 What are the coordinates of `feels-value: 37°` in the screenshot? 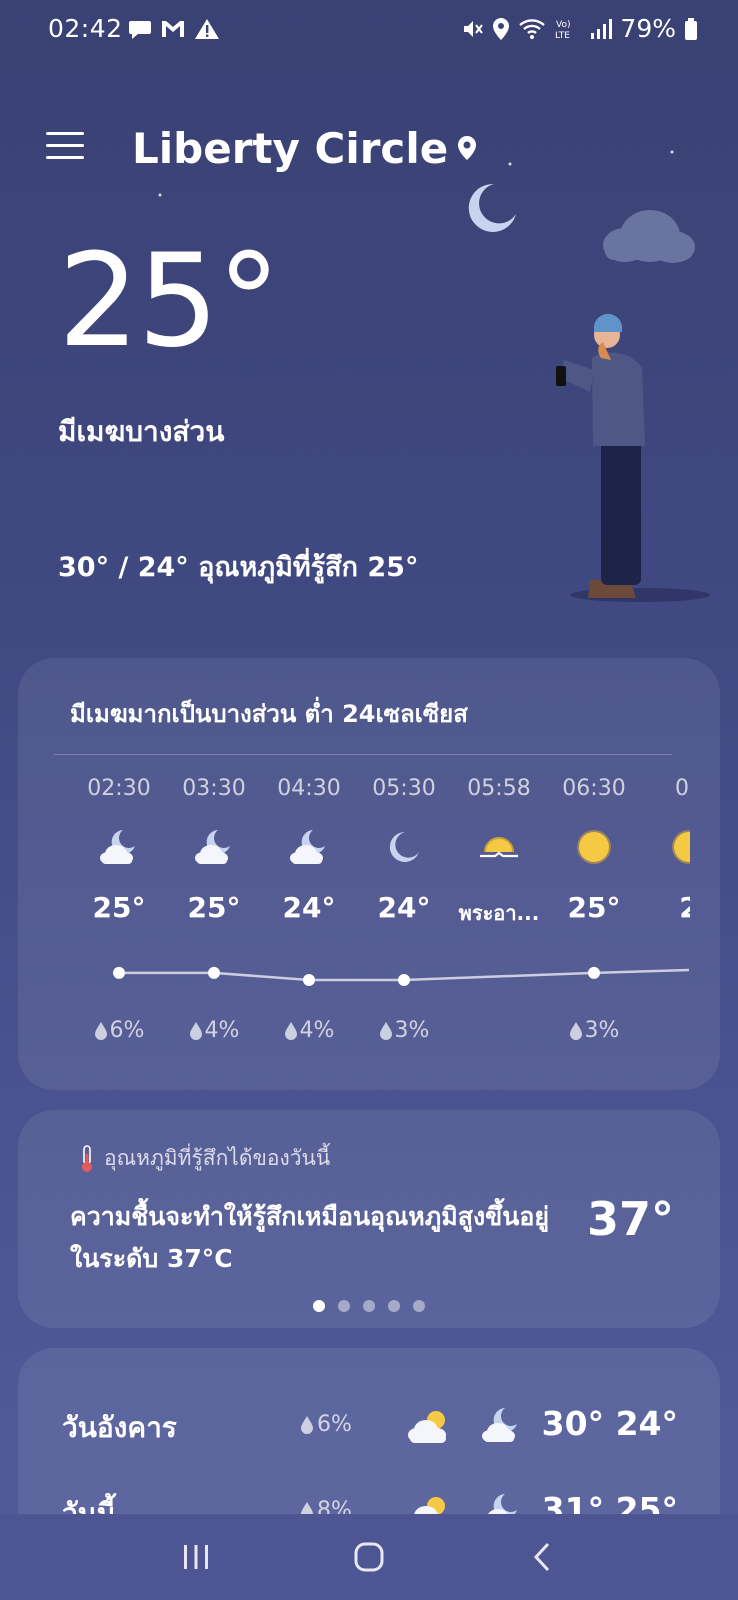 It's located at (630, 1219).